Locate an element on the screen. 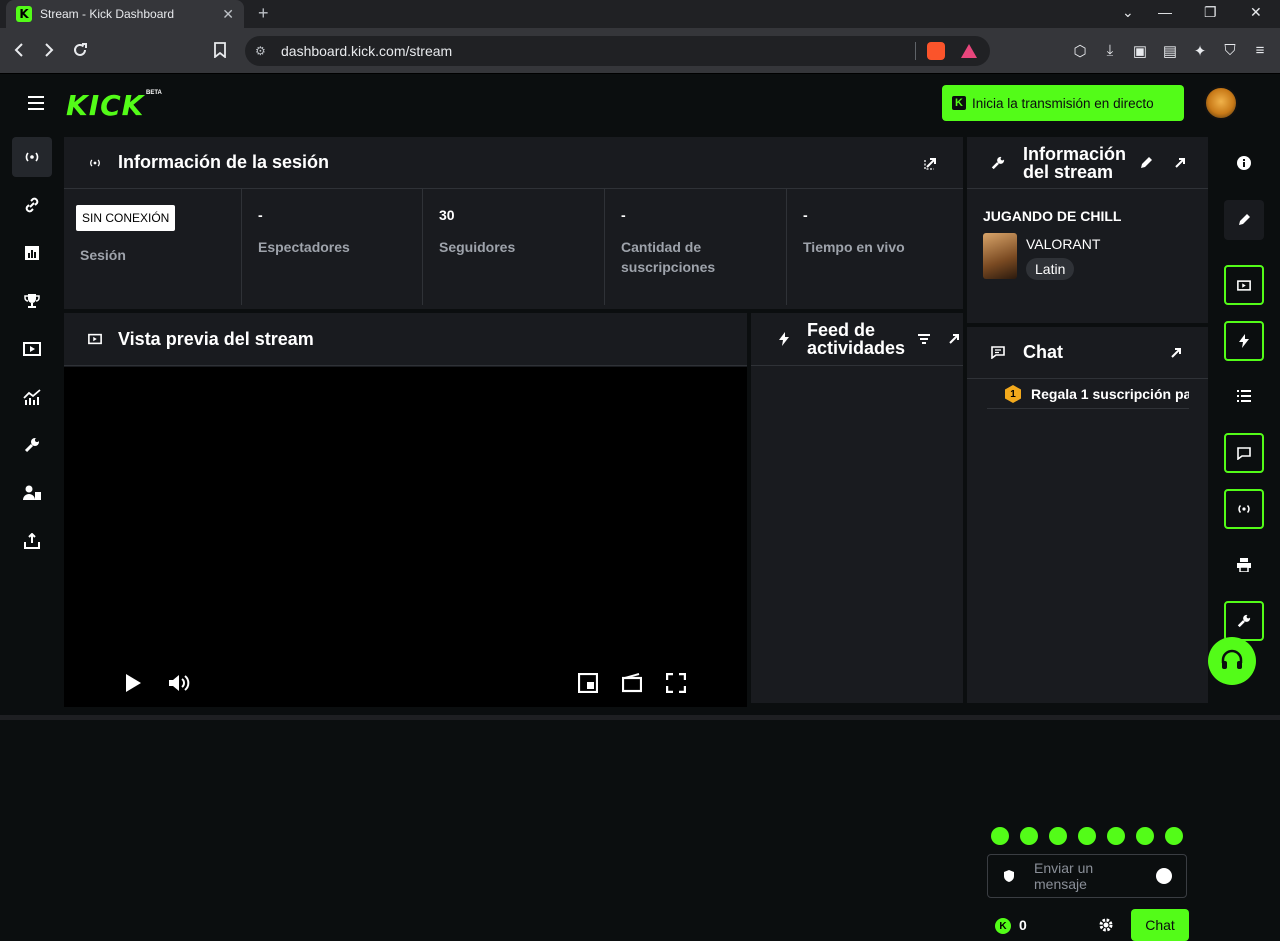  offline-badge: SIN CONEXIÓN is located at coordinates (126, 218).